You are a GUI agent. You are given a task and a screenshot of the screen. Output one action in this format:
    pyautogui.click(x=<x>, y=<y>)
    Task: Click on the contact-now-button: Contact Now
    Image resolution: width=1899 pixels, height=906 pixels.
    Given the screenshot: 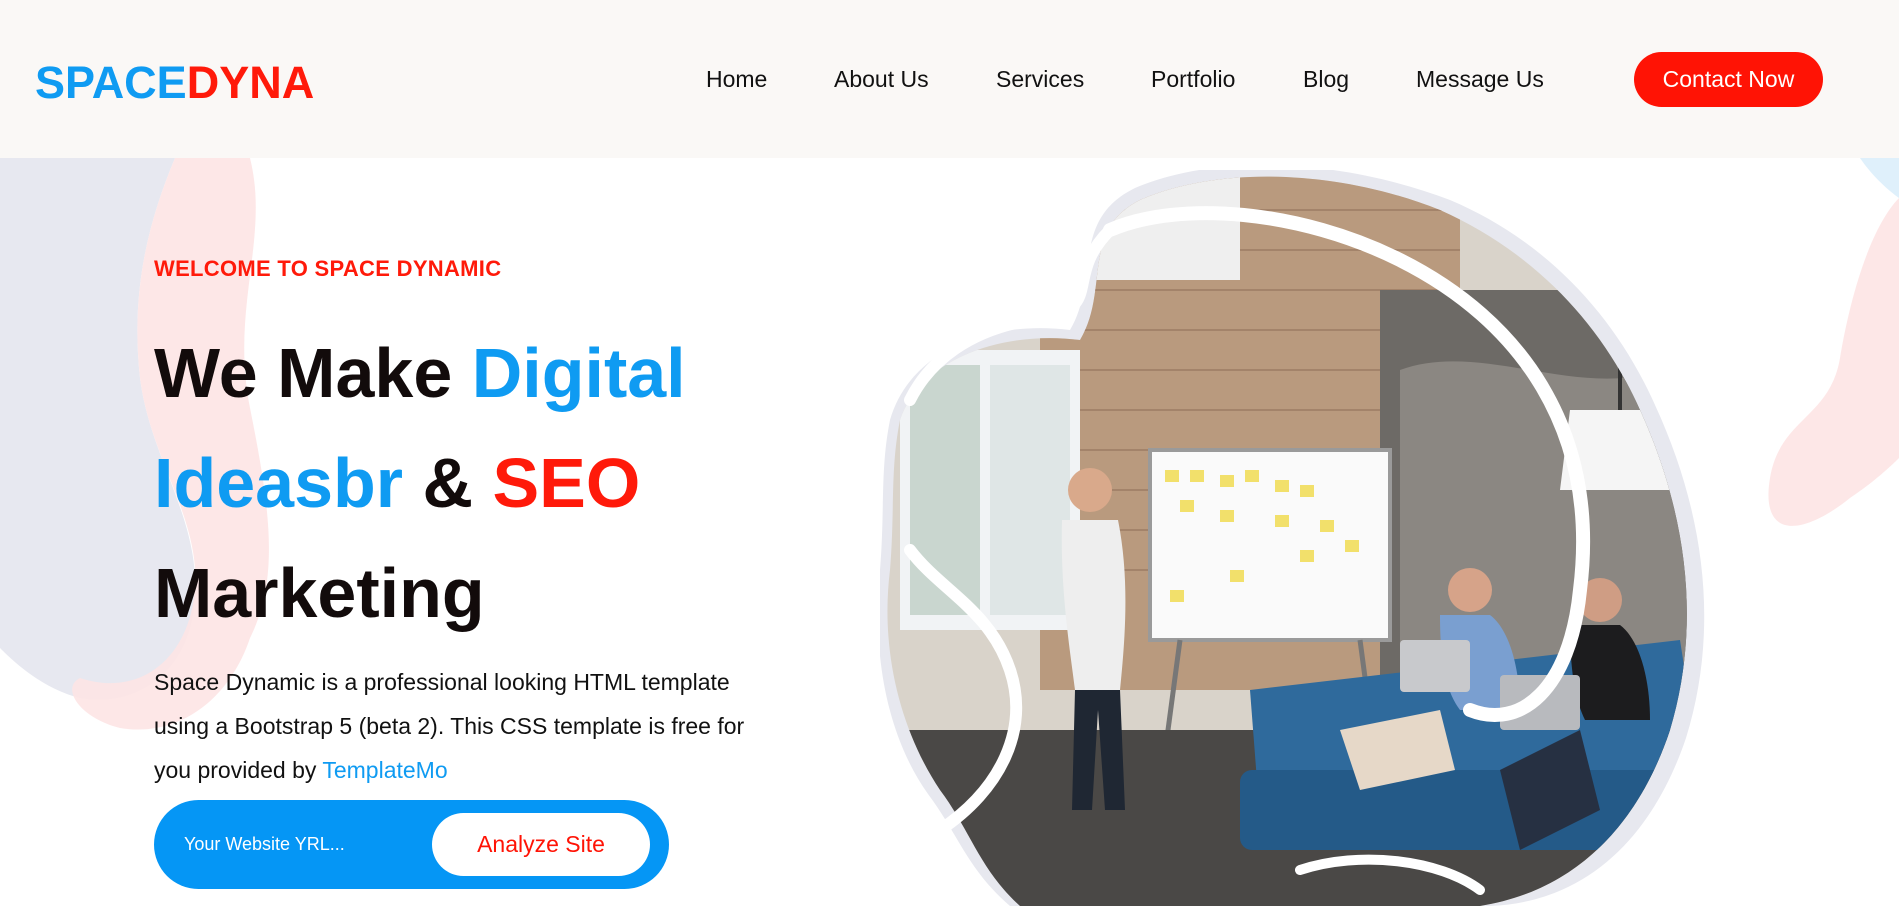 What is the action you would take?
    pyautogui.click(x=1728, y=79)
    